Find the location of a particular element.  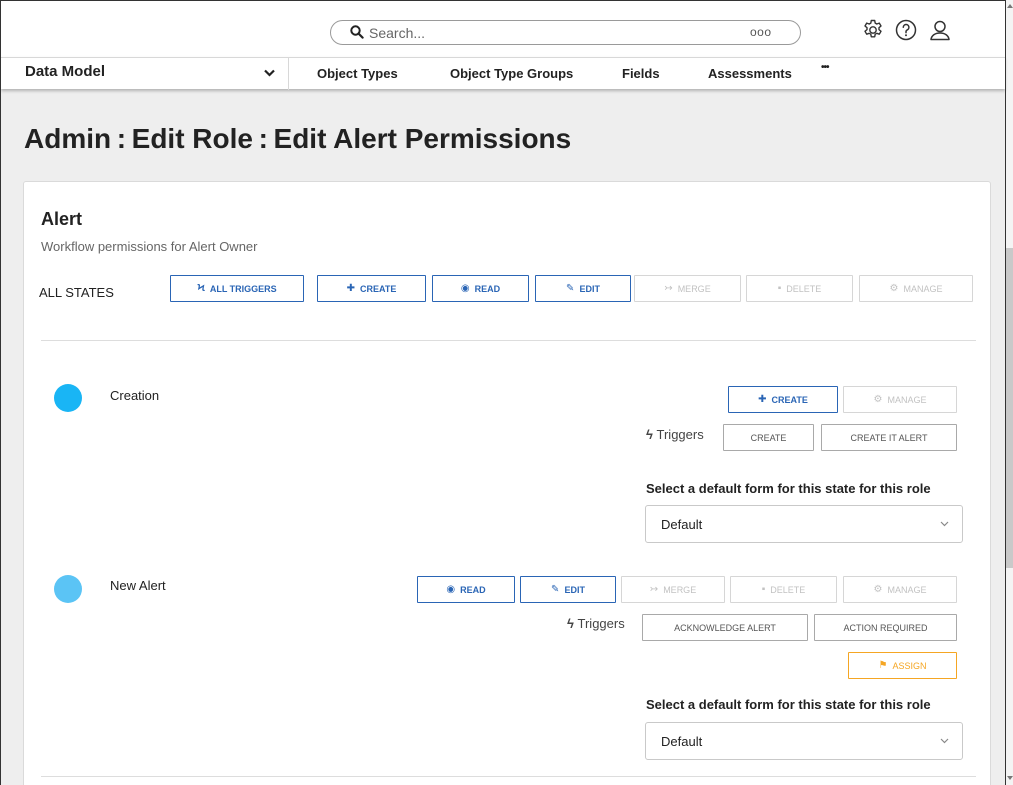

button-label: CREATE IT ALERT is located at coordinates (889, 437).